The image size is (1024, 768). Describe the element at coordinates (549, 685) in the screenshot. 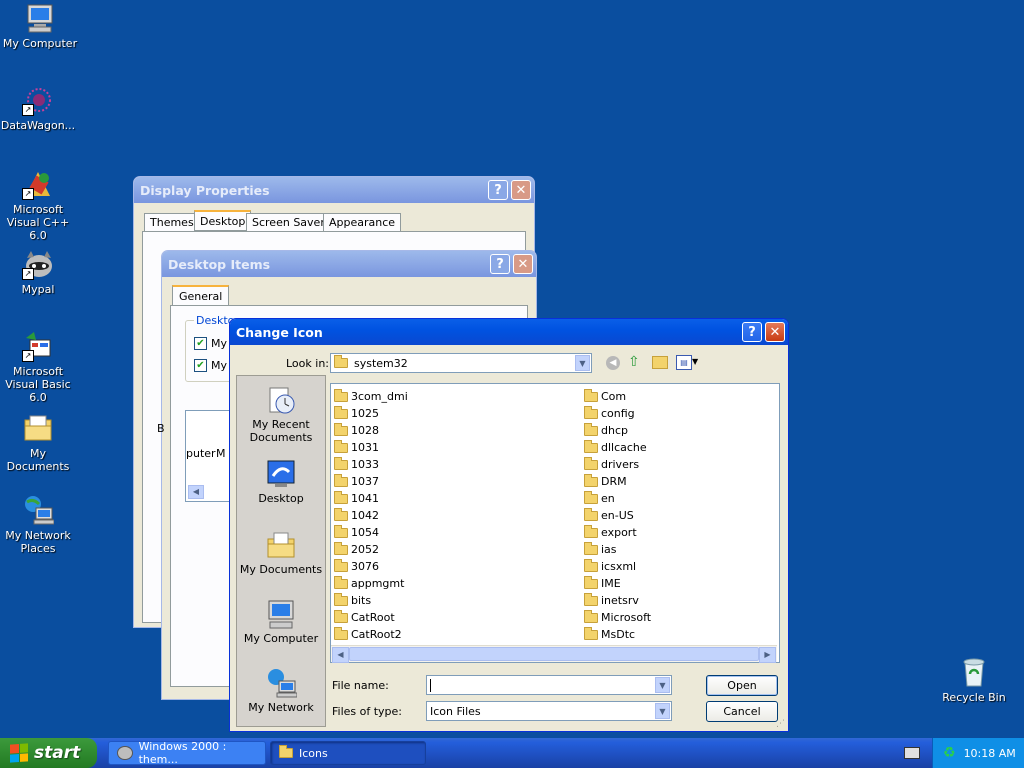

I see `file-name-input: ▼` at that location.